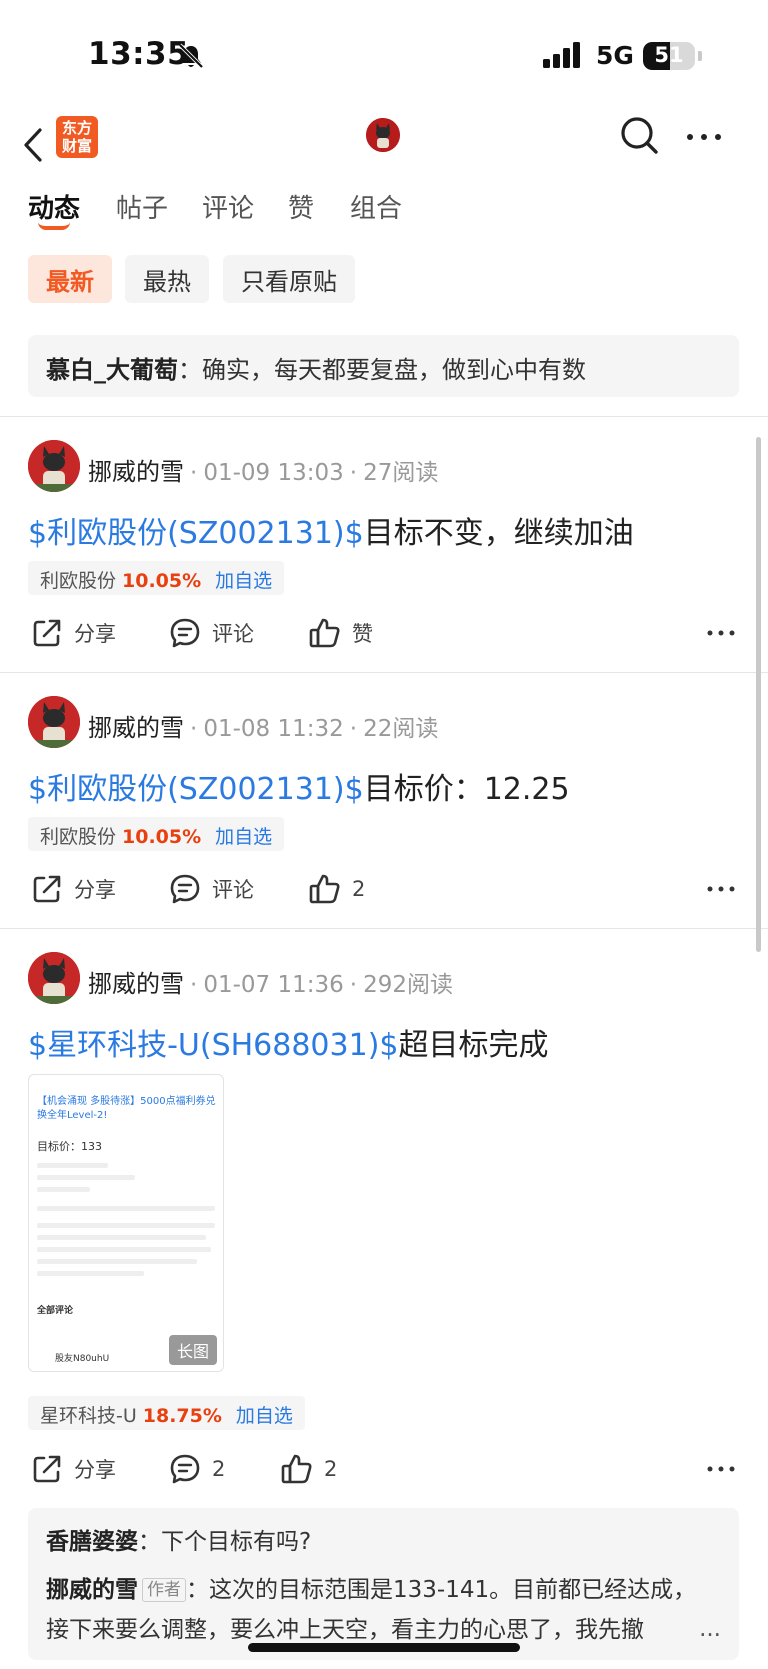 The width and height of the screenshot is (768, 1669). Describe the element at coordinates (192, 1350) in the screenshot. I see `long-image-badge: 长图` at that location.